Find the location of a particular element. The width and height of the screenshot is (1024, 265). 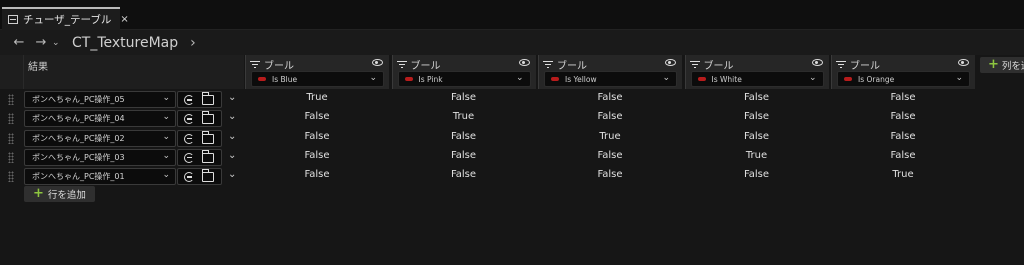

result-select: ポンへちゃん_PC操作_04 ⌄ is located at coordinates (100, 119).